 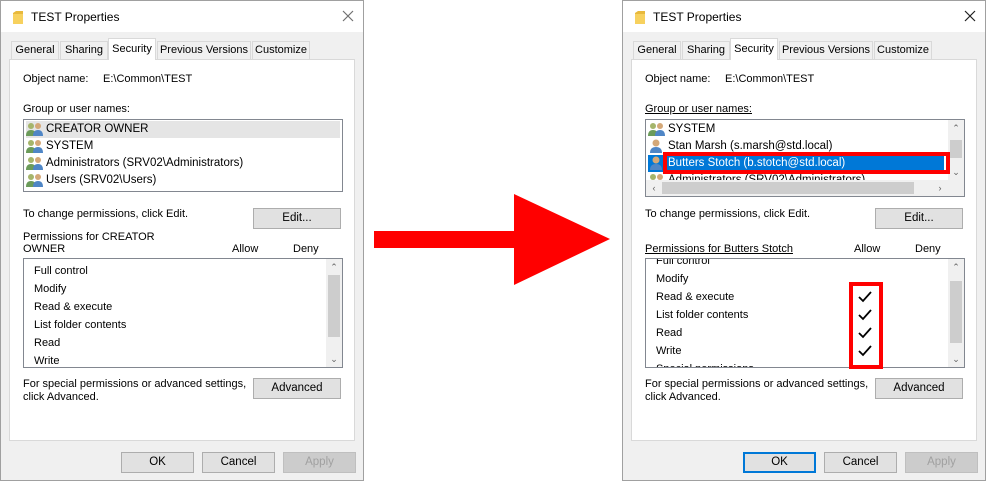 What do you see at coordinates (492, 239) in the screenshot?
I see `arrow-right-icon` at bounding box center [492, 239].